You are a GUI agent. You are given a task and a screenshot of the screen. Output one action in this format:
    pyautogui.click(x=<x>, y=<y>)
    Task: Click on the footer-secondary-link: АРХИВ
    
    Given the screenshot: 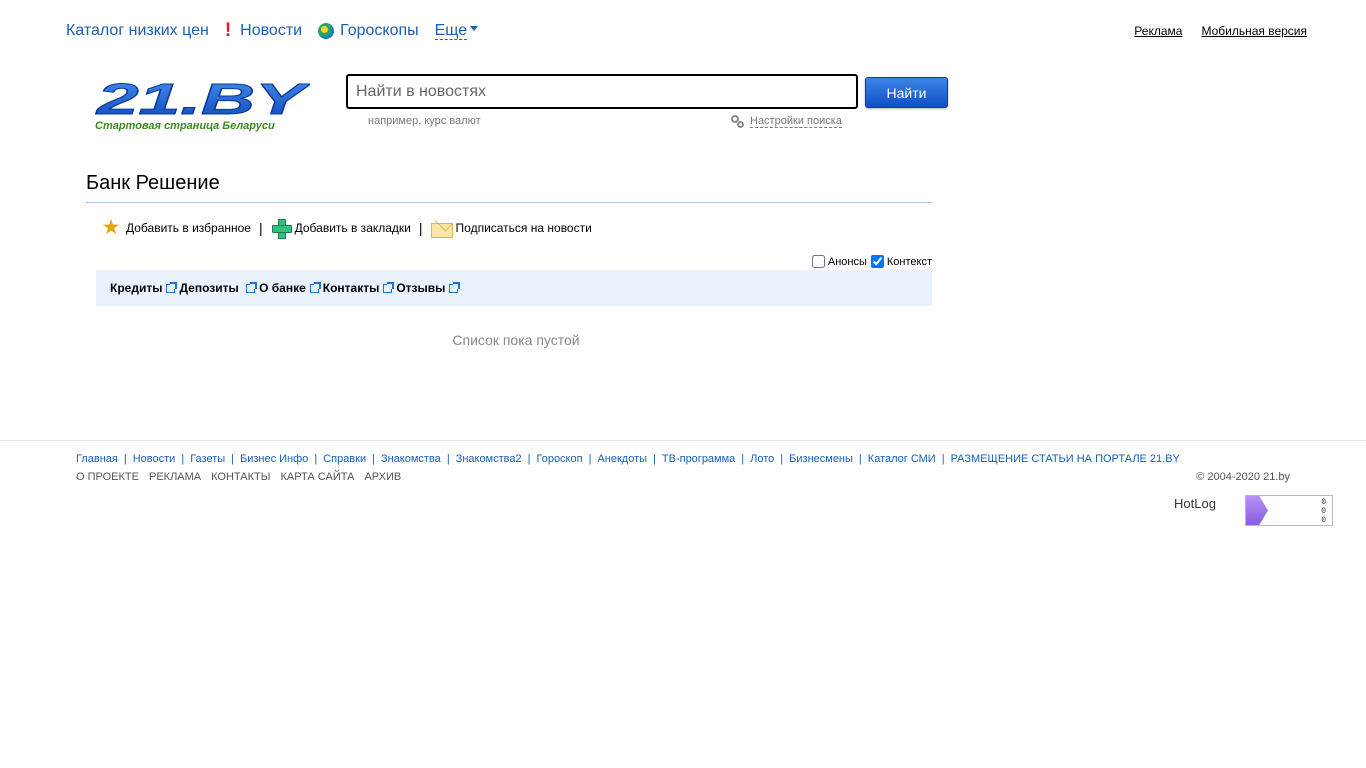 What is the action you would take?
    pyautogui.click(x=382, y=477)
    